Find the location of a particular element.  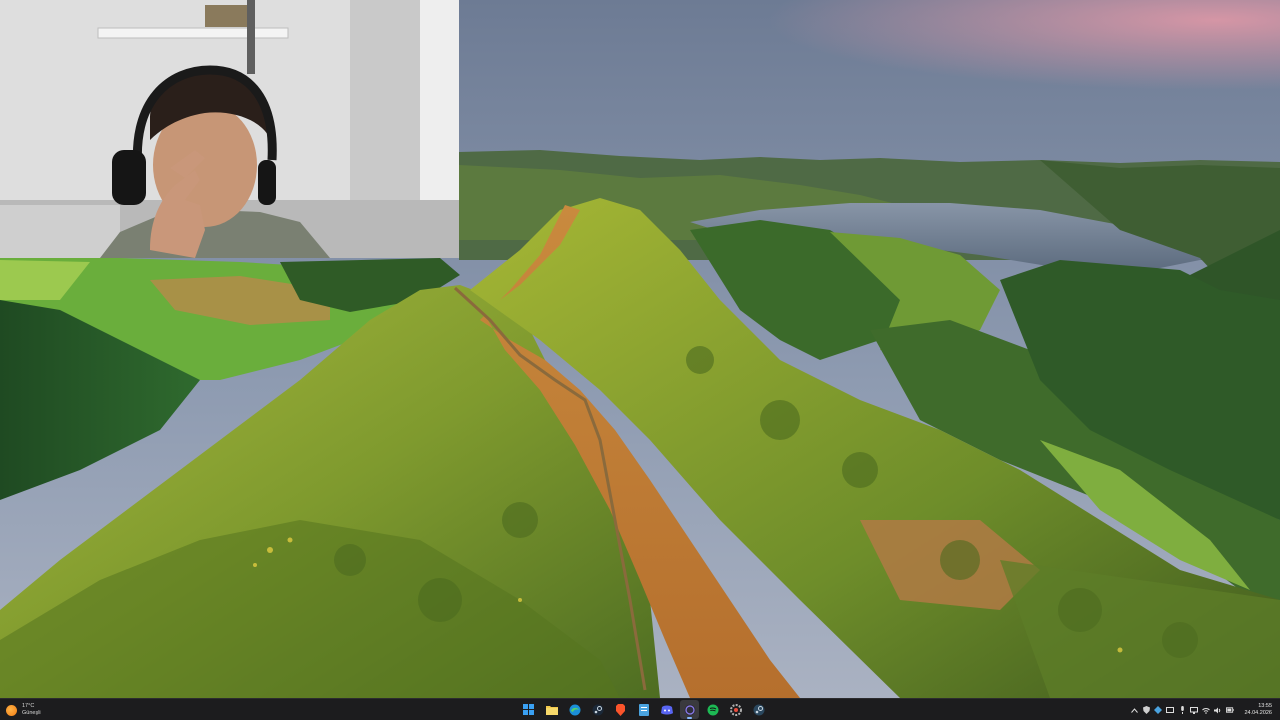

brave-button is located at coordinates (620, 709).